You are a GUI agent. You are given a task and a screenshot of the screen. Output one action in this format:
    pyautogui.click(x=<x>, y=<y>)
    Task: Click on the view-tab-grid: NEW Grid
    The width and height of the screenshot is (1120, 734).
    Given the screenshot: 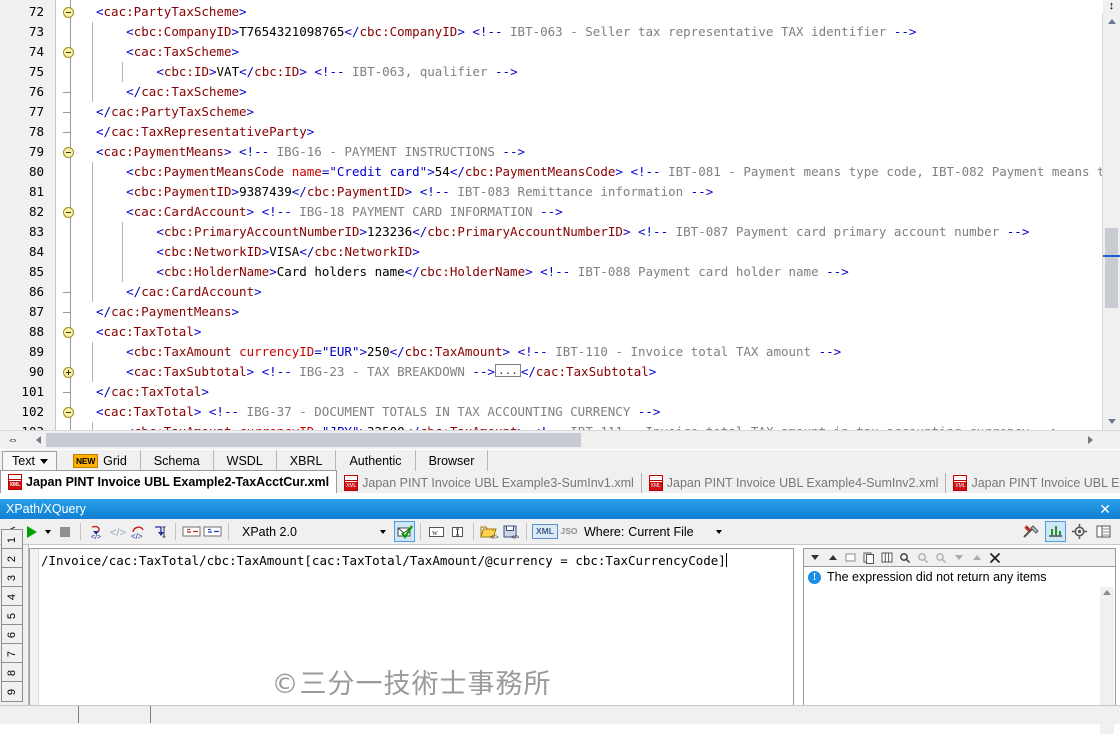 What is the action you would take?
    pyautogui.click(x=100, y=461)
    